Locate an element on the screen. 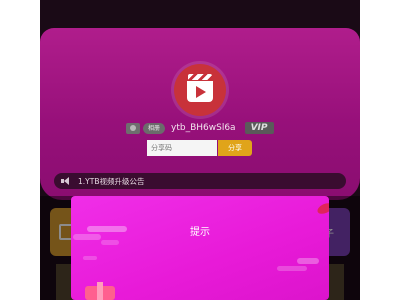 This screenshot has width=400, height=300. camera-icon is located at coordinates (133, 128).